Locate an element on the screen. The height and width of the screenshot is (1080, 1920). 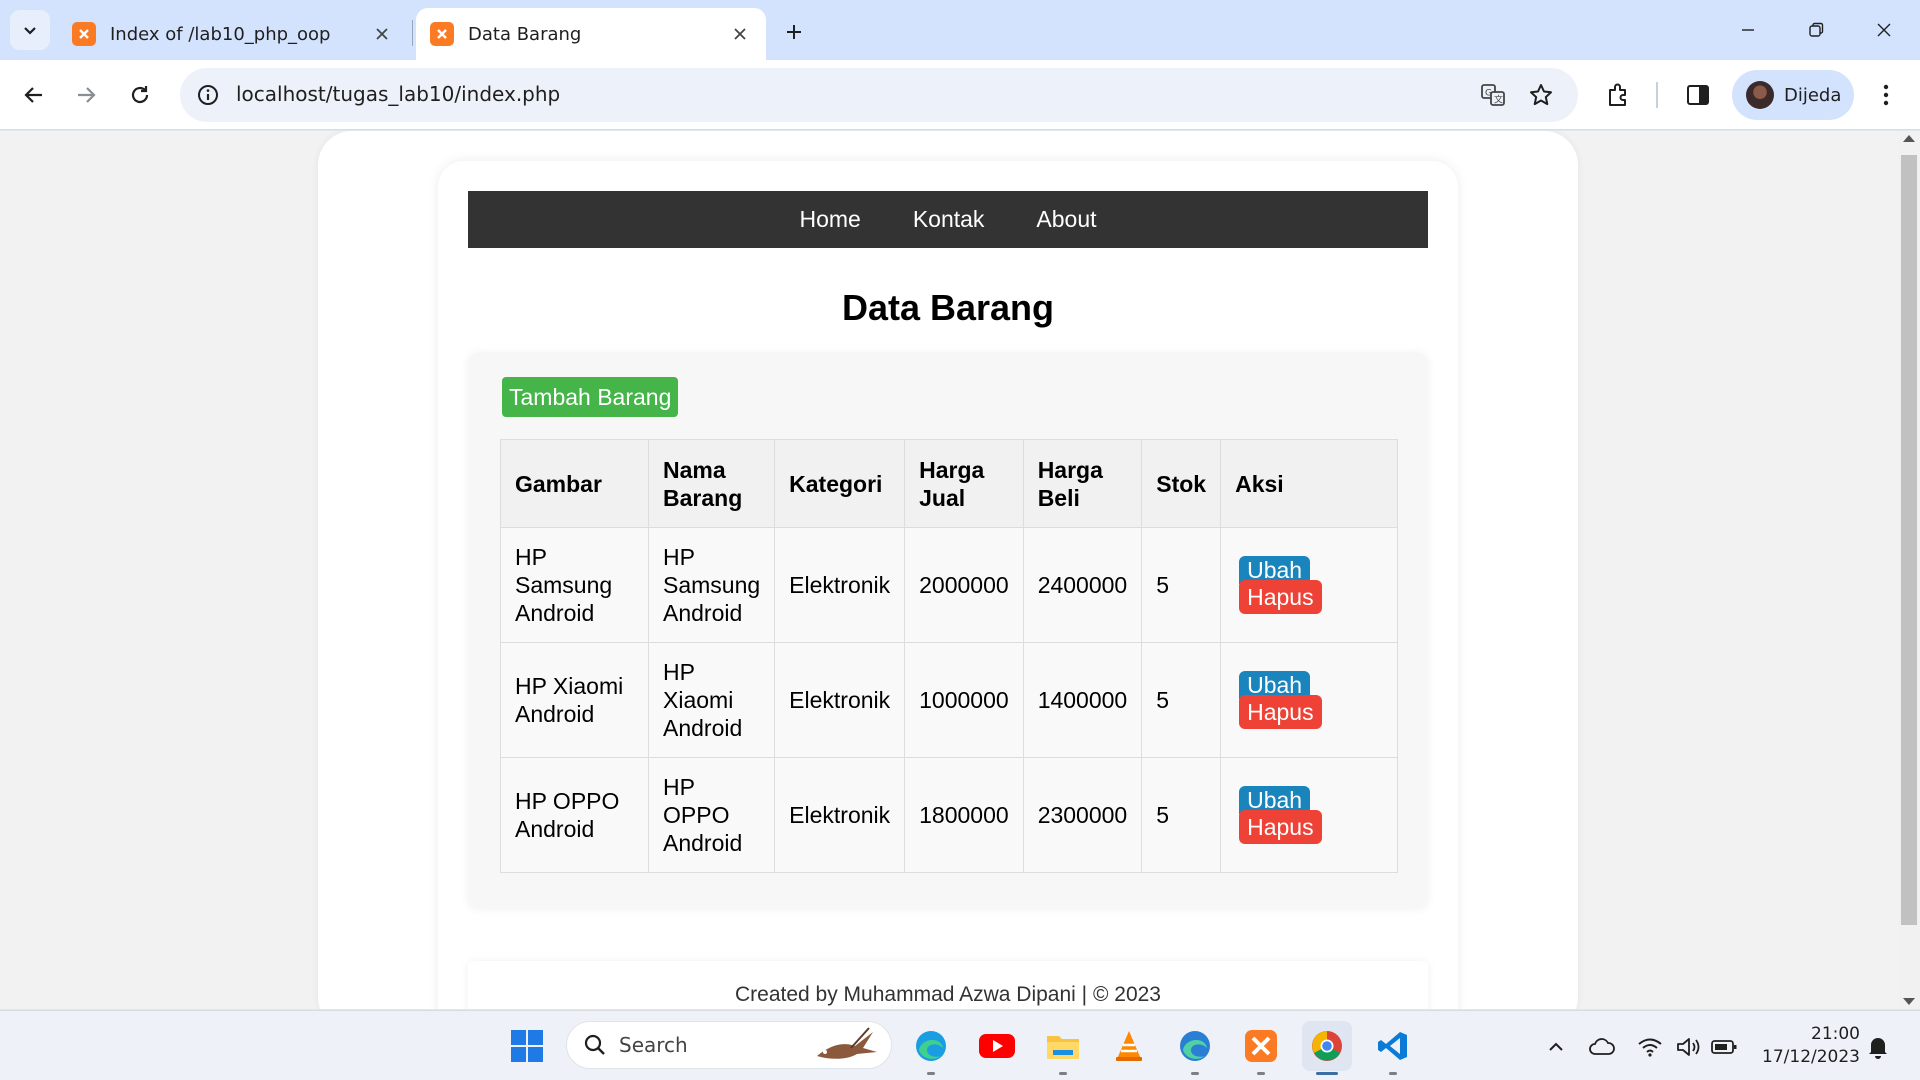
translate-icon: G文 is located at coordinates (1493, 95).